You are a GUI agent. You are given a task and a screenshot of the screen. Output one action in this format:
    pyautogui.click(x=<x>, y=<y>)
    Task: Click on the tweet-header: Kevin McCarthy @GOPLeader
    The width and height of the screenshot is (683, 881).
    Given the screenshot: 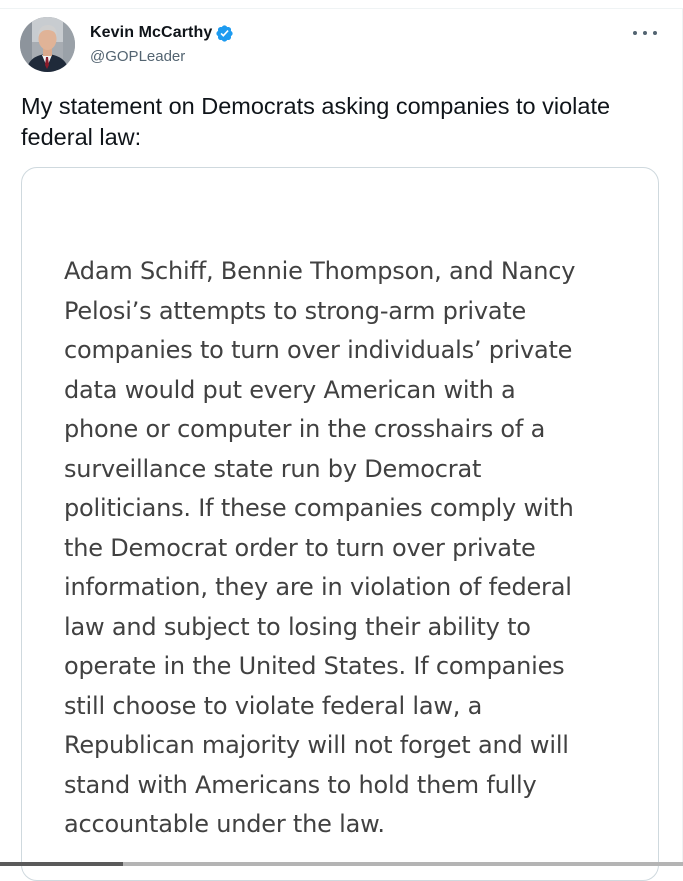 What is the action you would take?
    pyautogui.click(x=341, y=46)
    